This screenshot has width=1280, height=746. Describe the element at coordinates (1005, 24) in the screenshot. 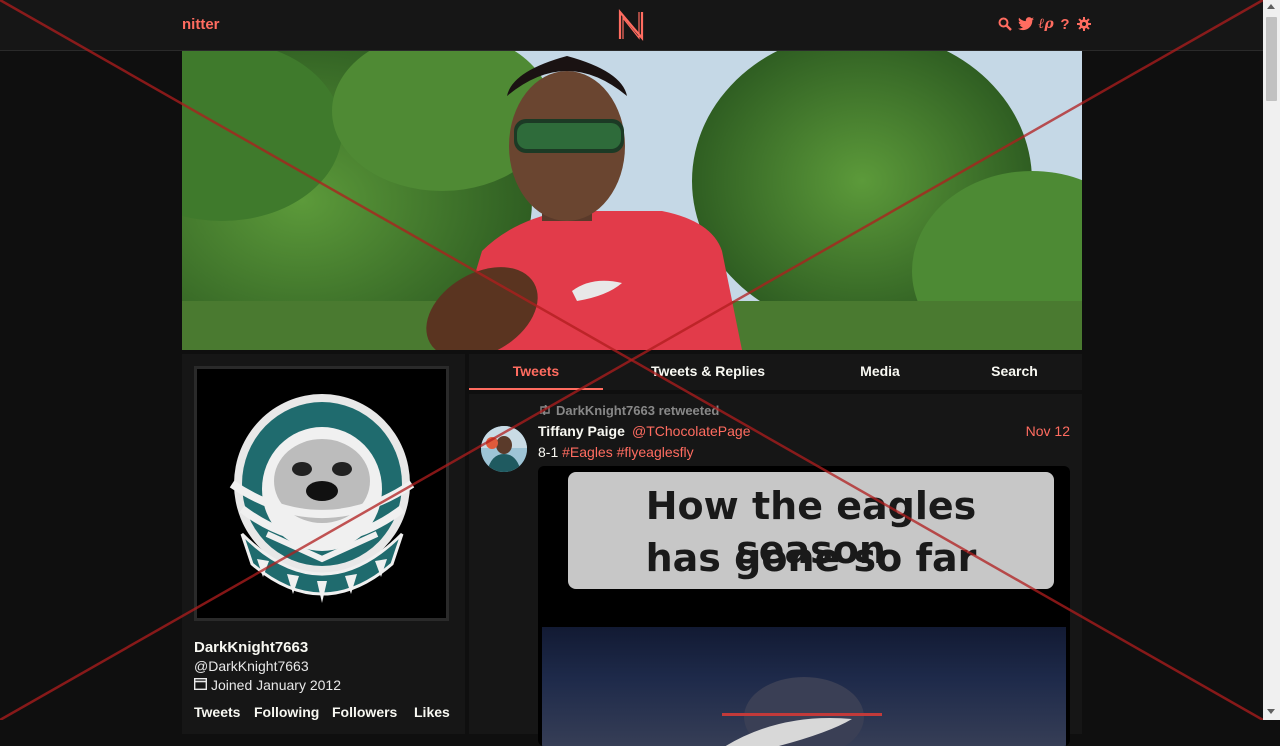

I see `search-icon` at that location.